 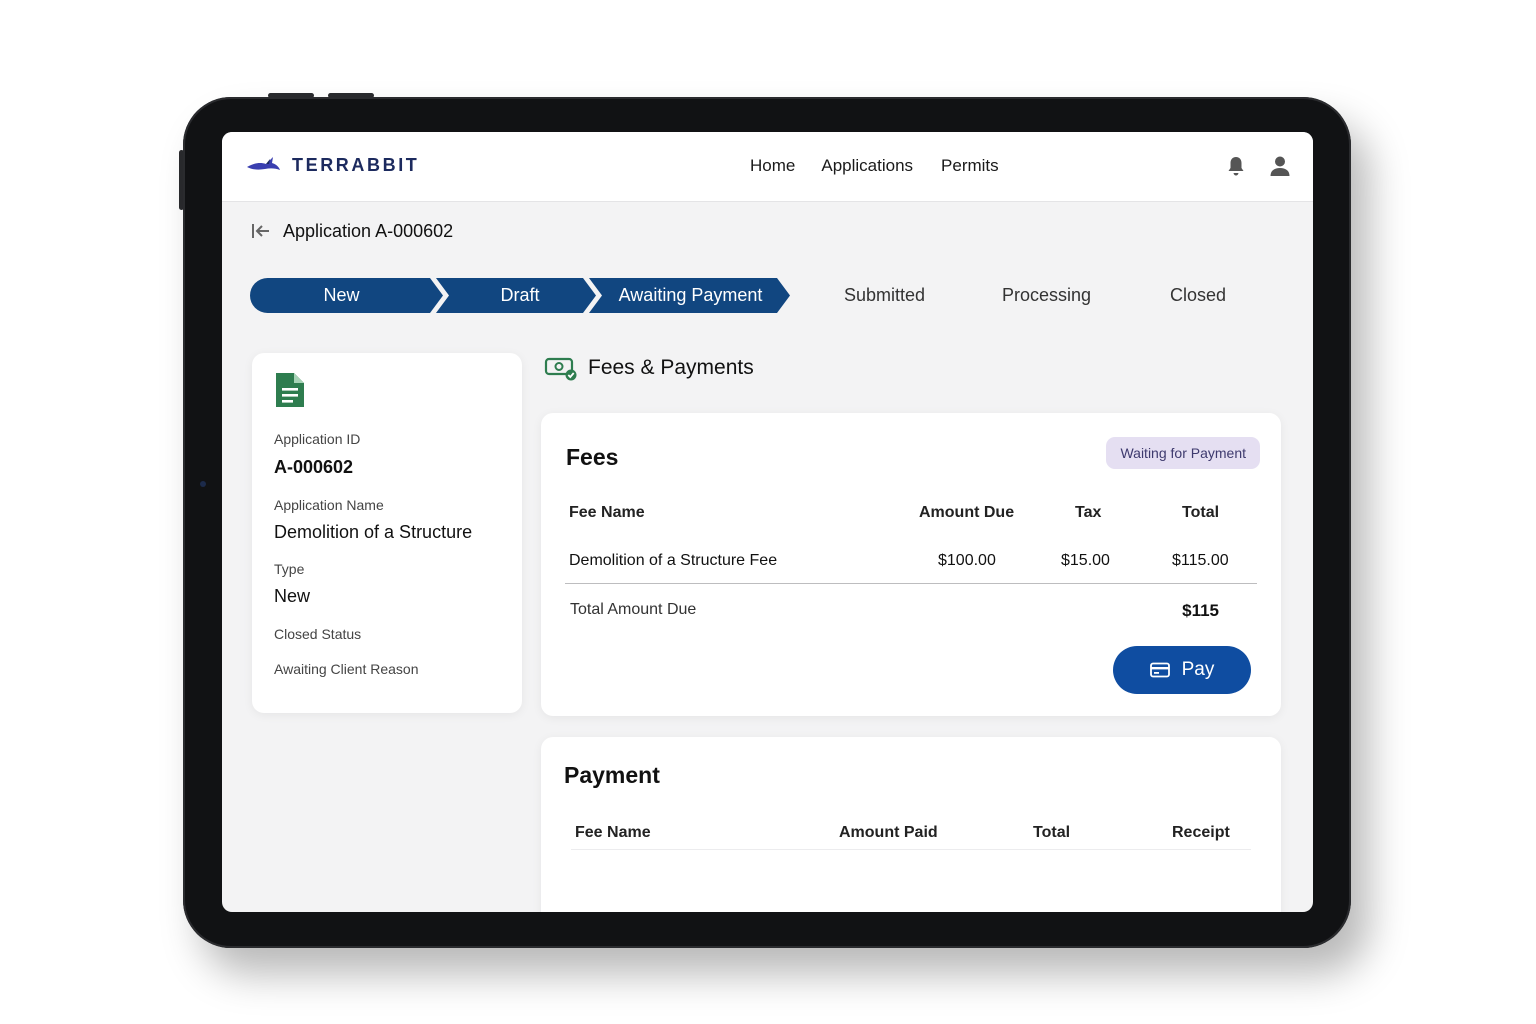 What do you see at coordinates (772, 166) in the screenshot?
I see `nav-home: Home` at bounding box center [772, 166].